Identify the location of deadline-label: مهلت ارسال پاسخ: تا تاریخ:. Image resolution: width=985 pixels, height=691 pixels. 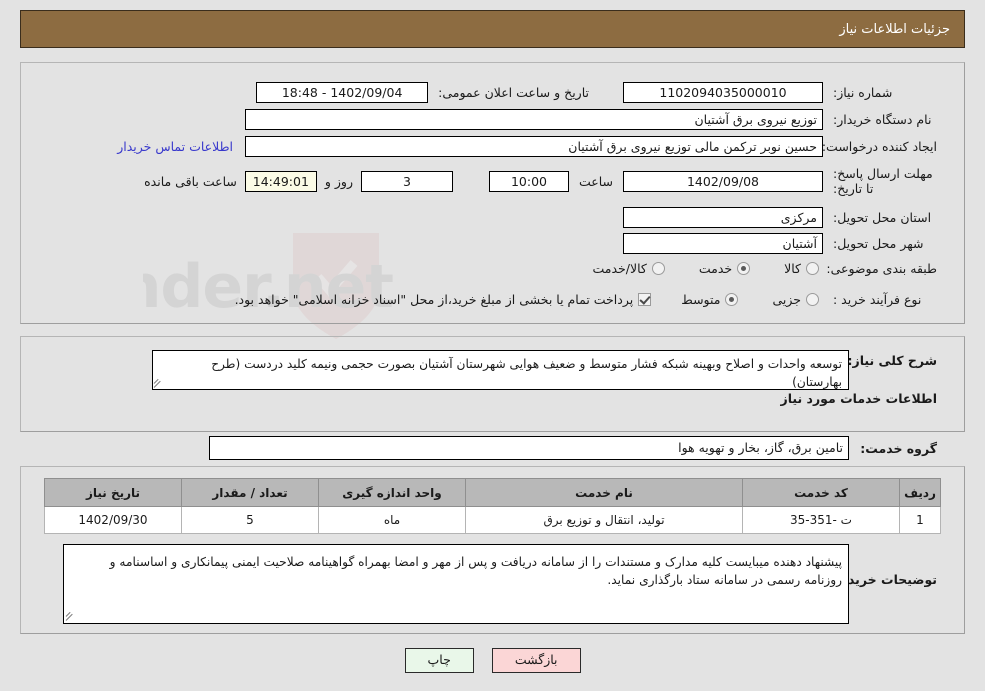
(883, 181).